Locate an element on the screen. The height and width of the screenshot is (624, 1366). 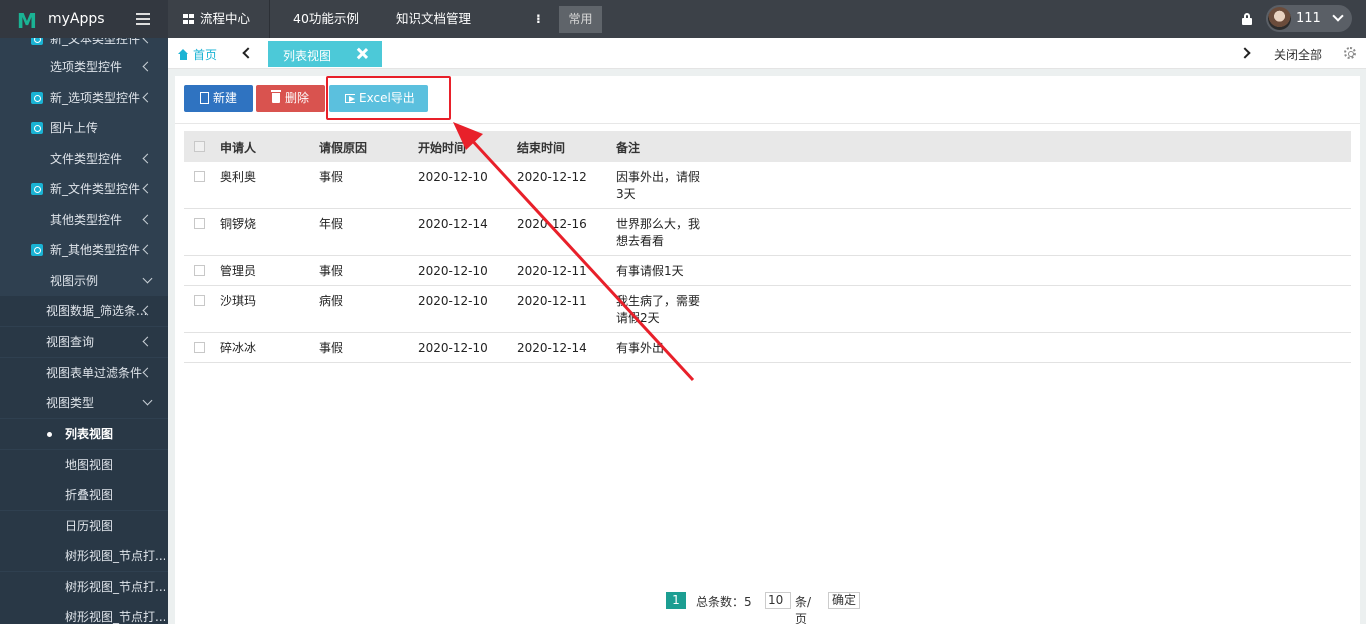
sidebar-item-view-query: 视图查询 is located at coordinates (84, 342).